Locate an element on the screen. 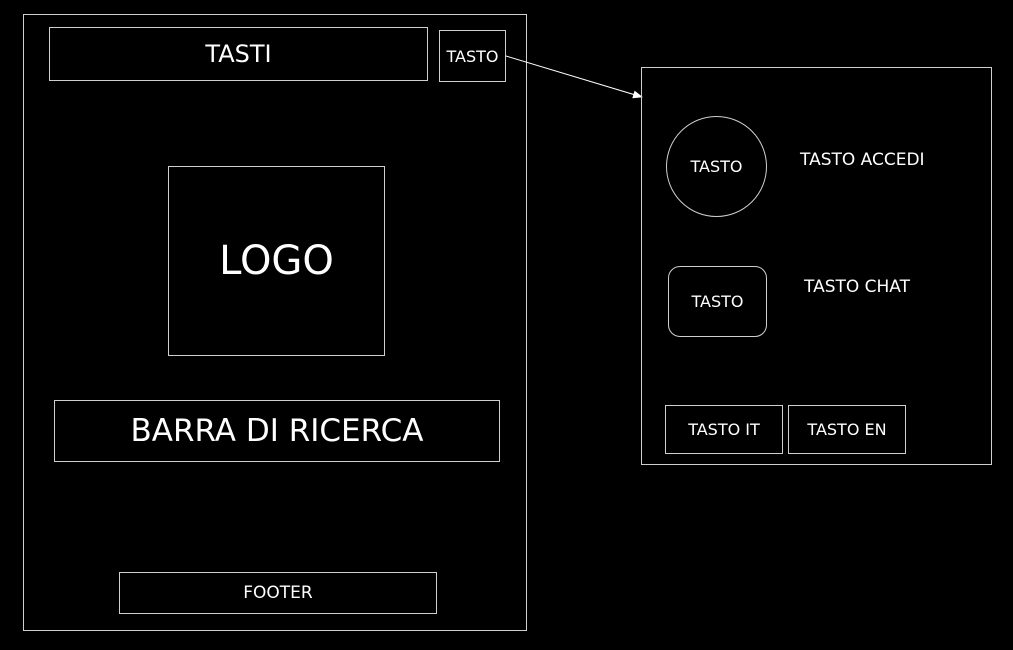 The height and width of the screenshot is (650, 1013). it-button: TASTO IT is located at coordinates (724, 429).